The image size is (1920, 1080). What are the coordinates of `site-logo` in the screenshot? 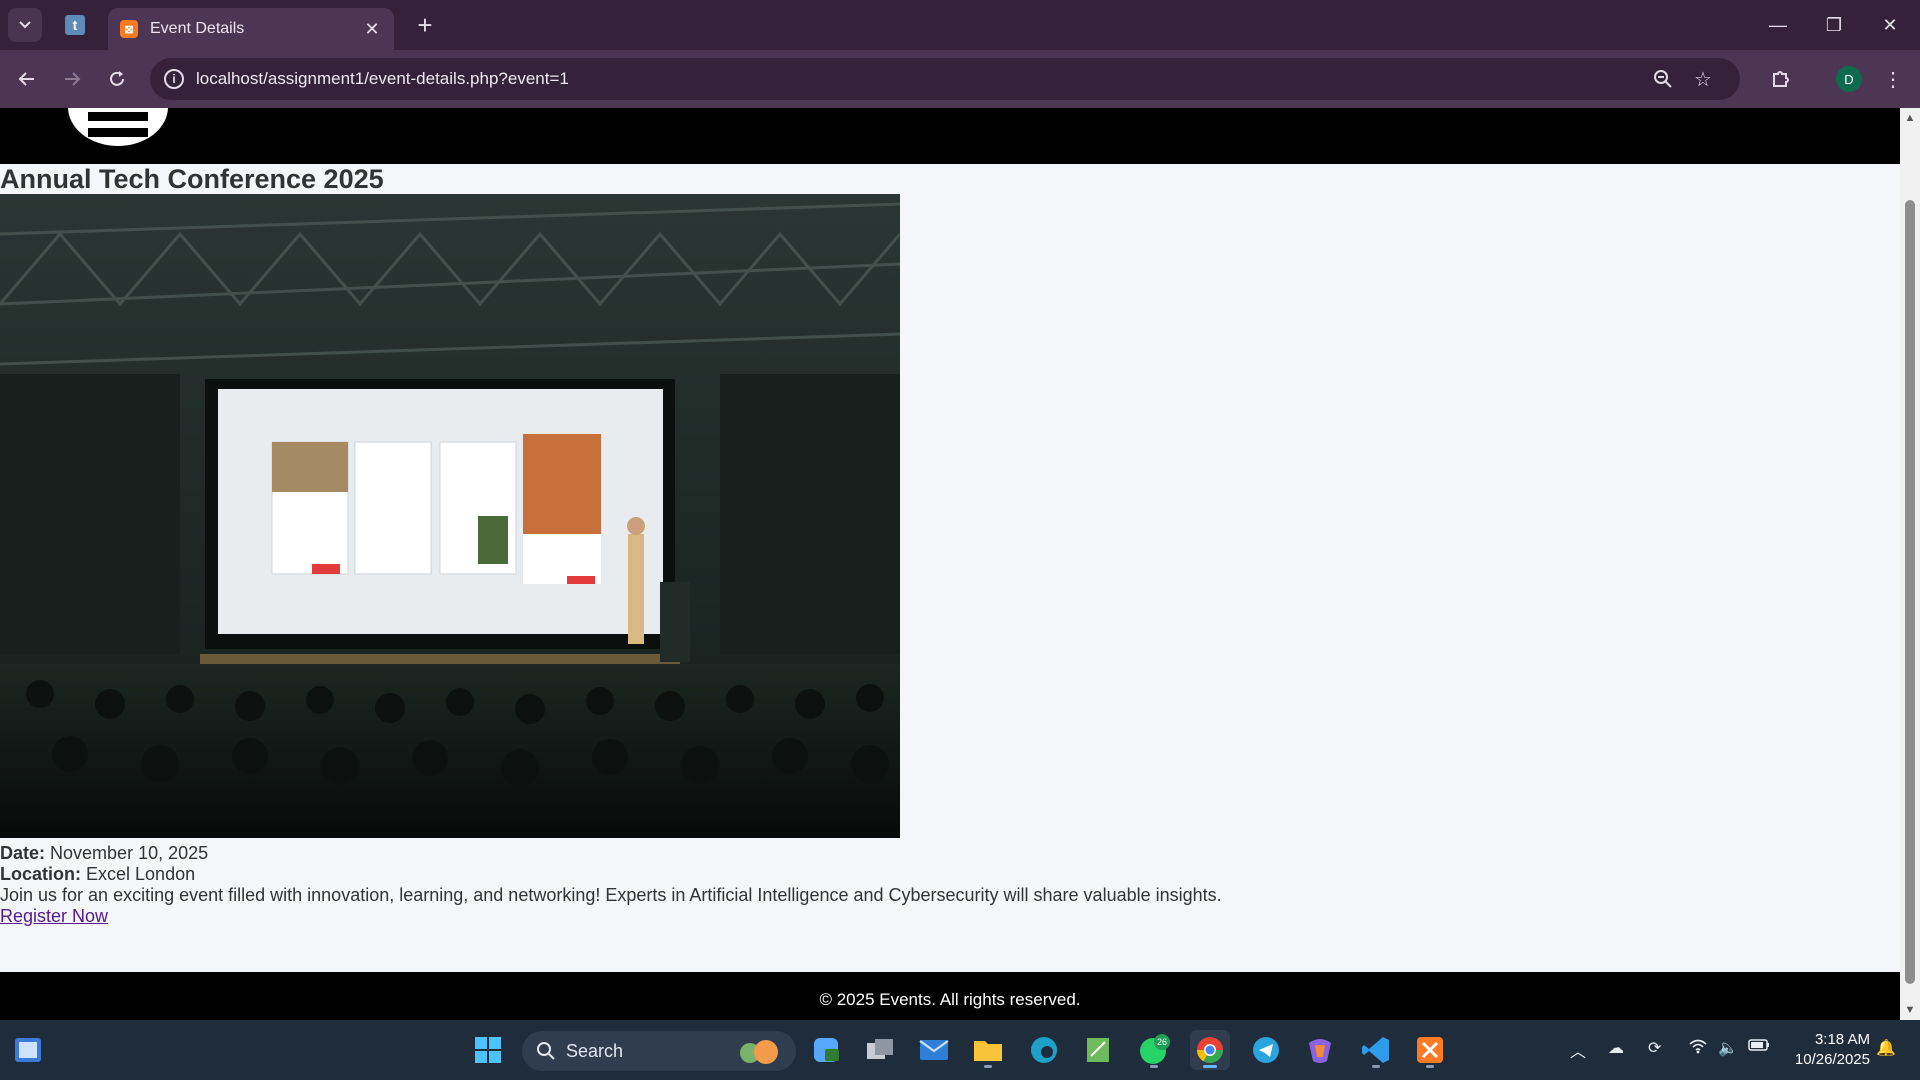 It's located at (118, 127).